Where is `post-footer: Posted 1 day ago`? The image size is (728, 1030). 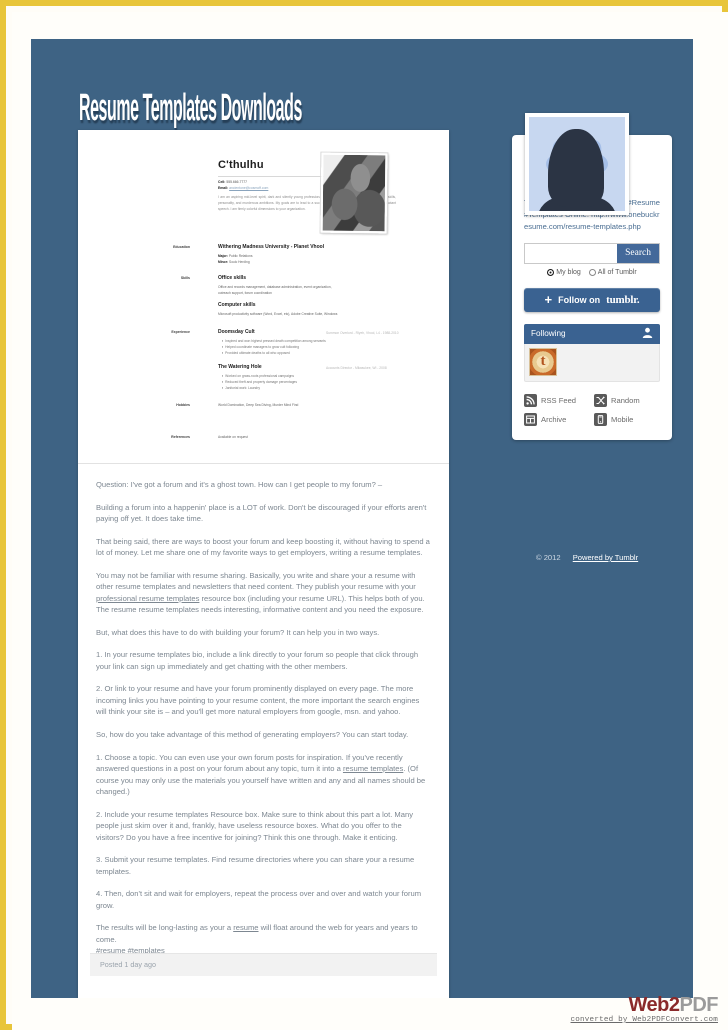
post-footer: Posted 1 day ago is located at coordinates (263, 964).